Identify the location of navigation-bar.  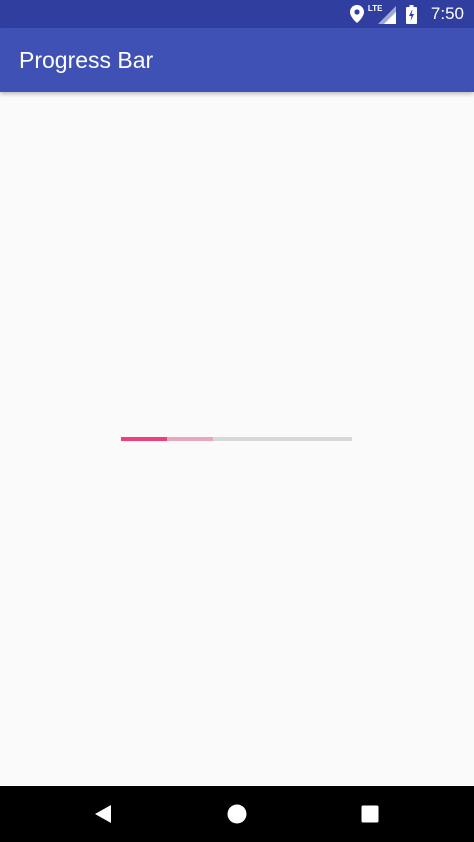
(237, 814).